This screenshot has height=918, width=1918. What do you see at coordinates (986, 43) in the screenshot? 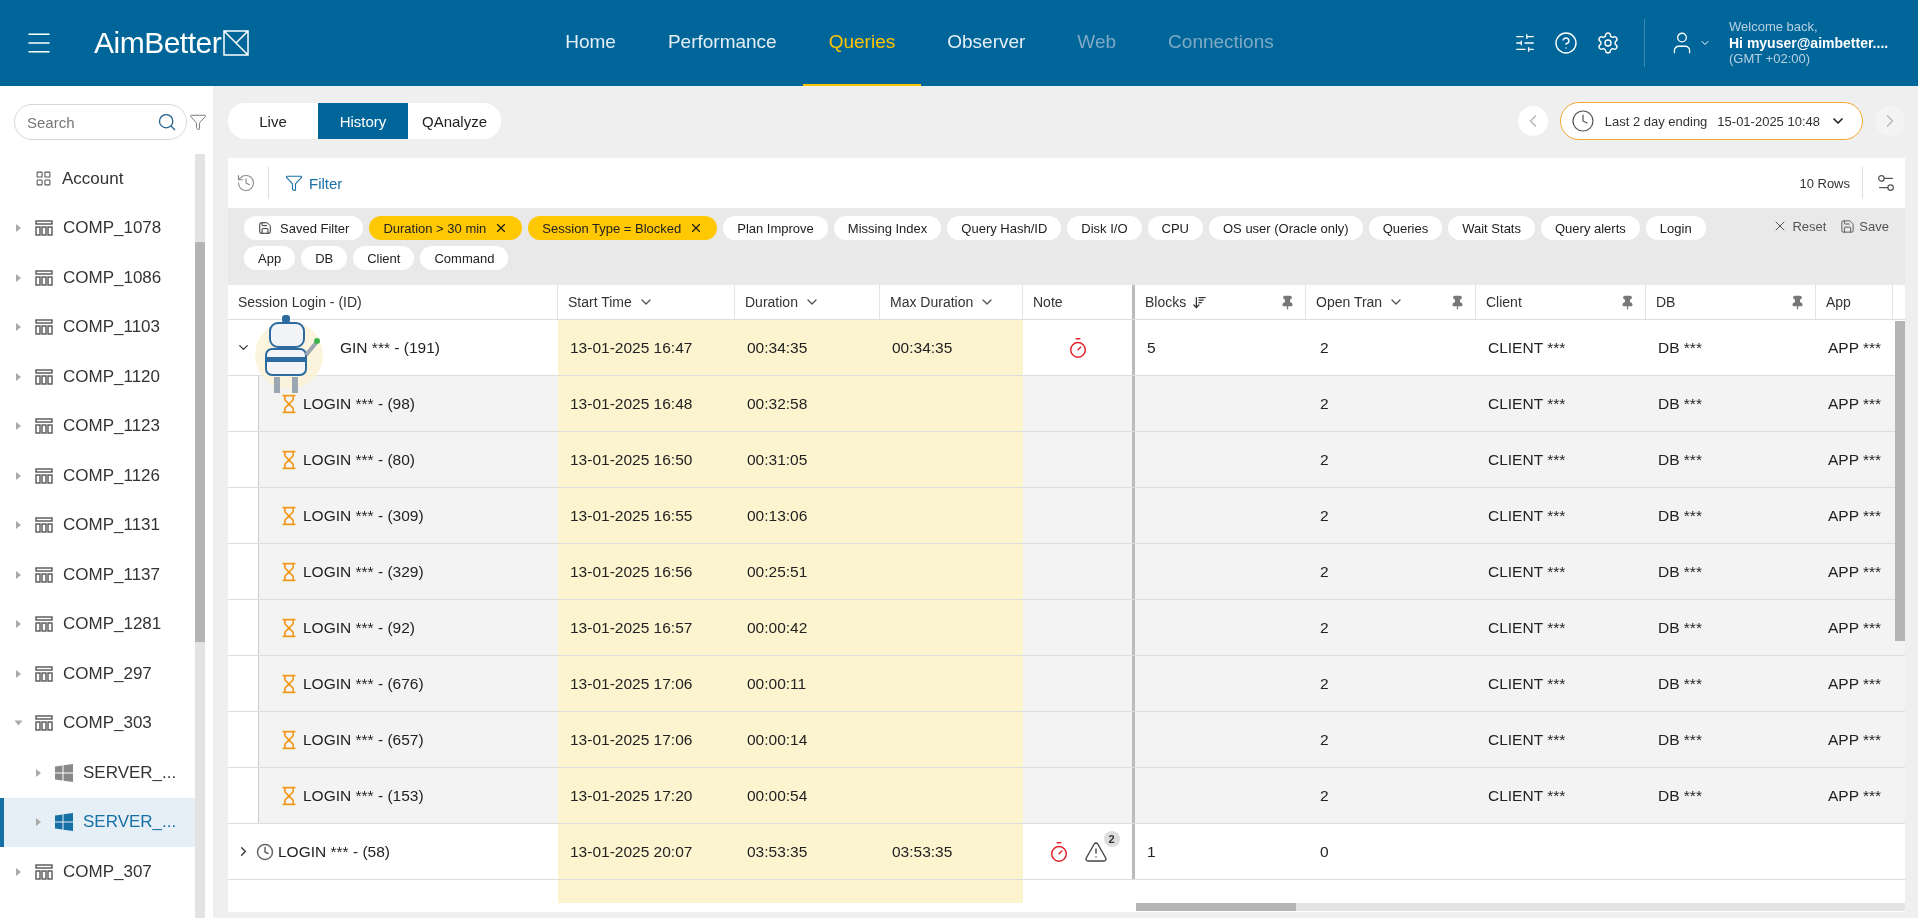
I see `nav-tab: Observer` at bounding box center [986, 43].